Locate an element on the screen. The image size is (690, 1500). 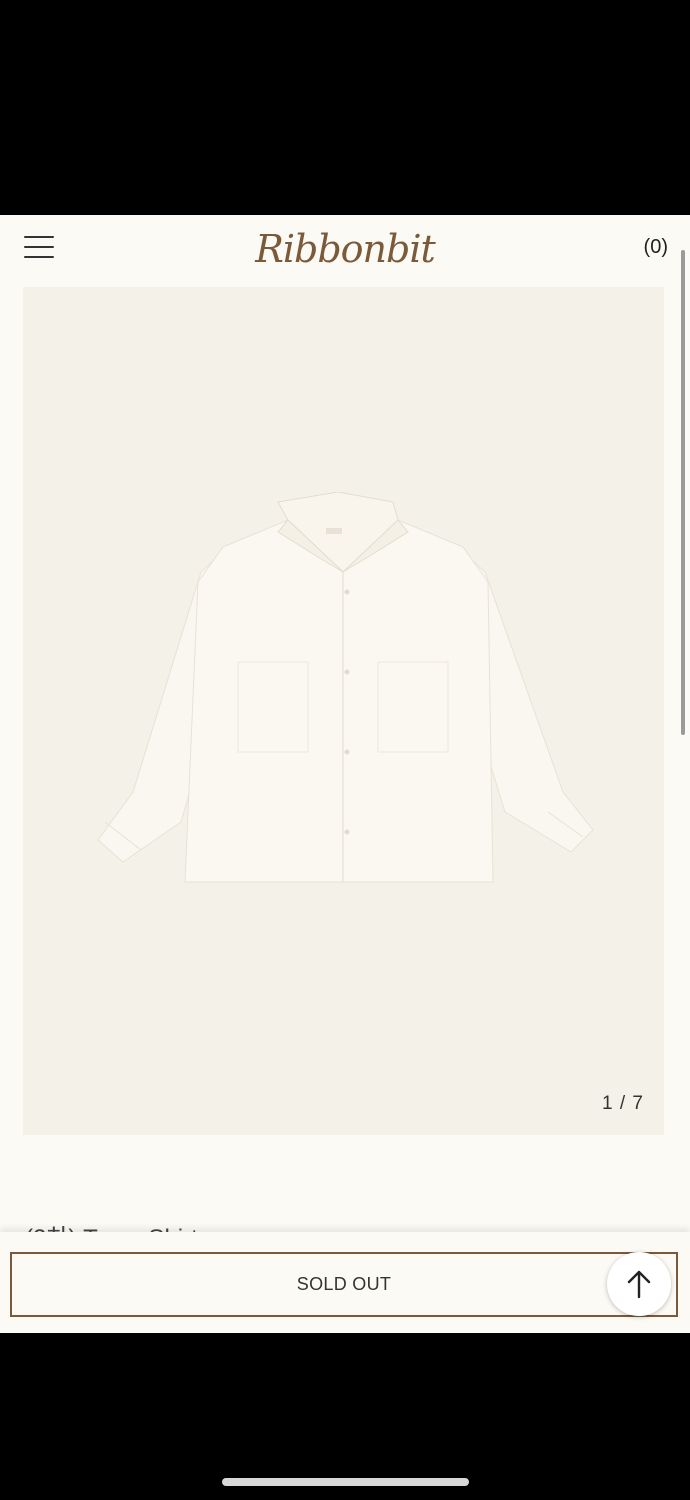
scroll-to-top-button is located at coordinates (639, 1284).